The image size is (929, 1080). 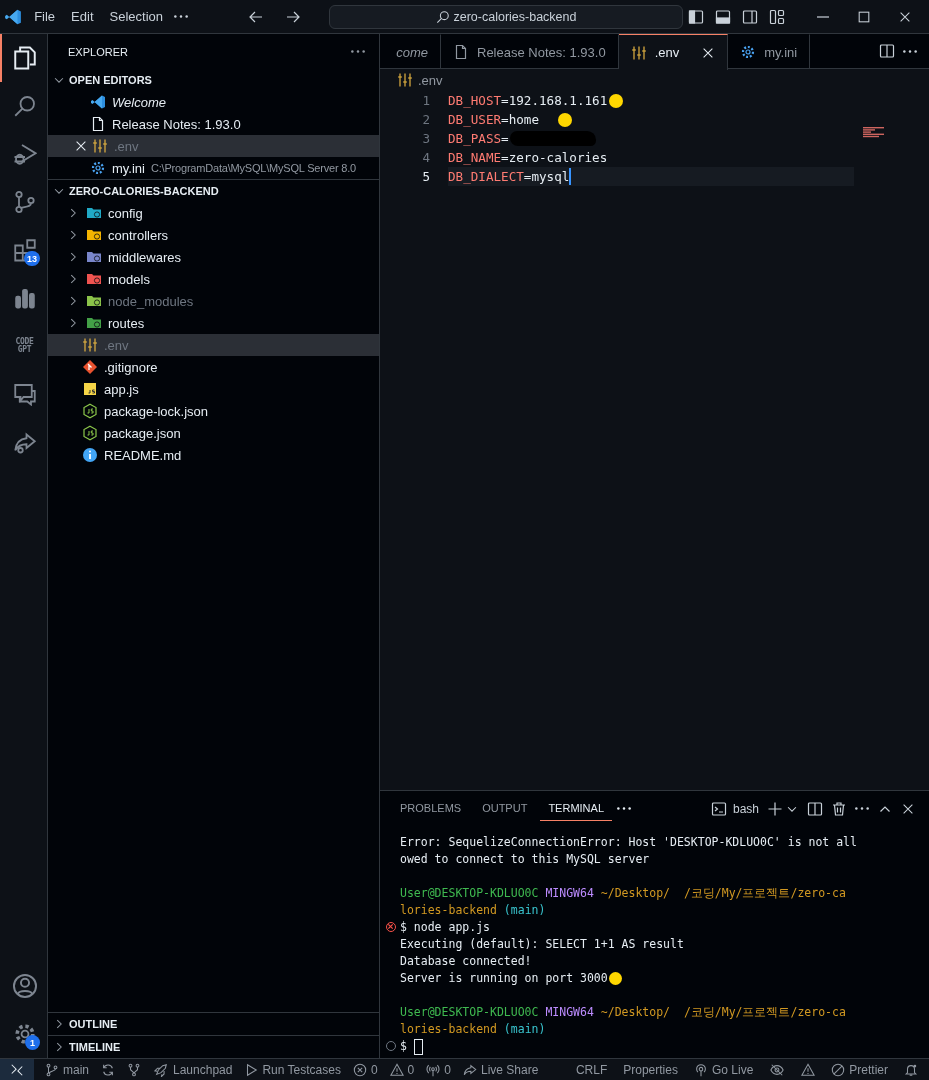 I want to click on code-line: DB_USER=home, so click(x=493, y=119).